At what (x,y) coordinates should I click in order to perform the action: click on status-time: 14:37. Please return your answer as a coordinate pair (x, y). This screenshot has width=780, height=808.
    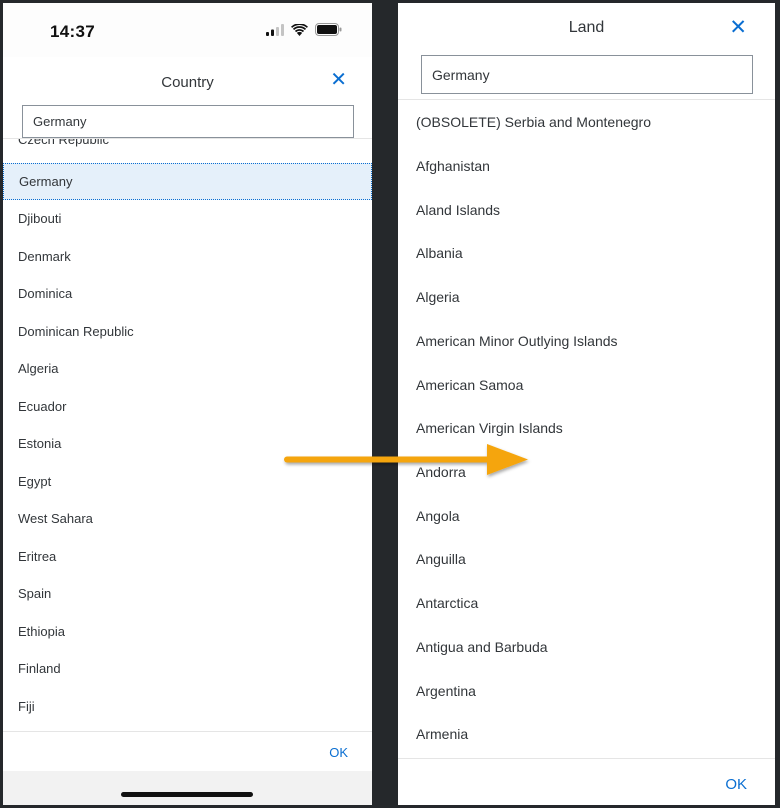
    Looking at the image, I should click on (72, 31).